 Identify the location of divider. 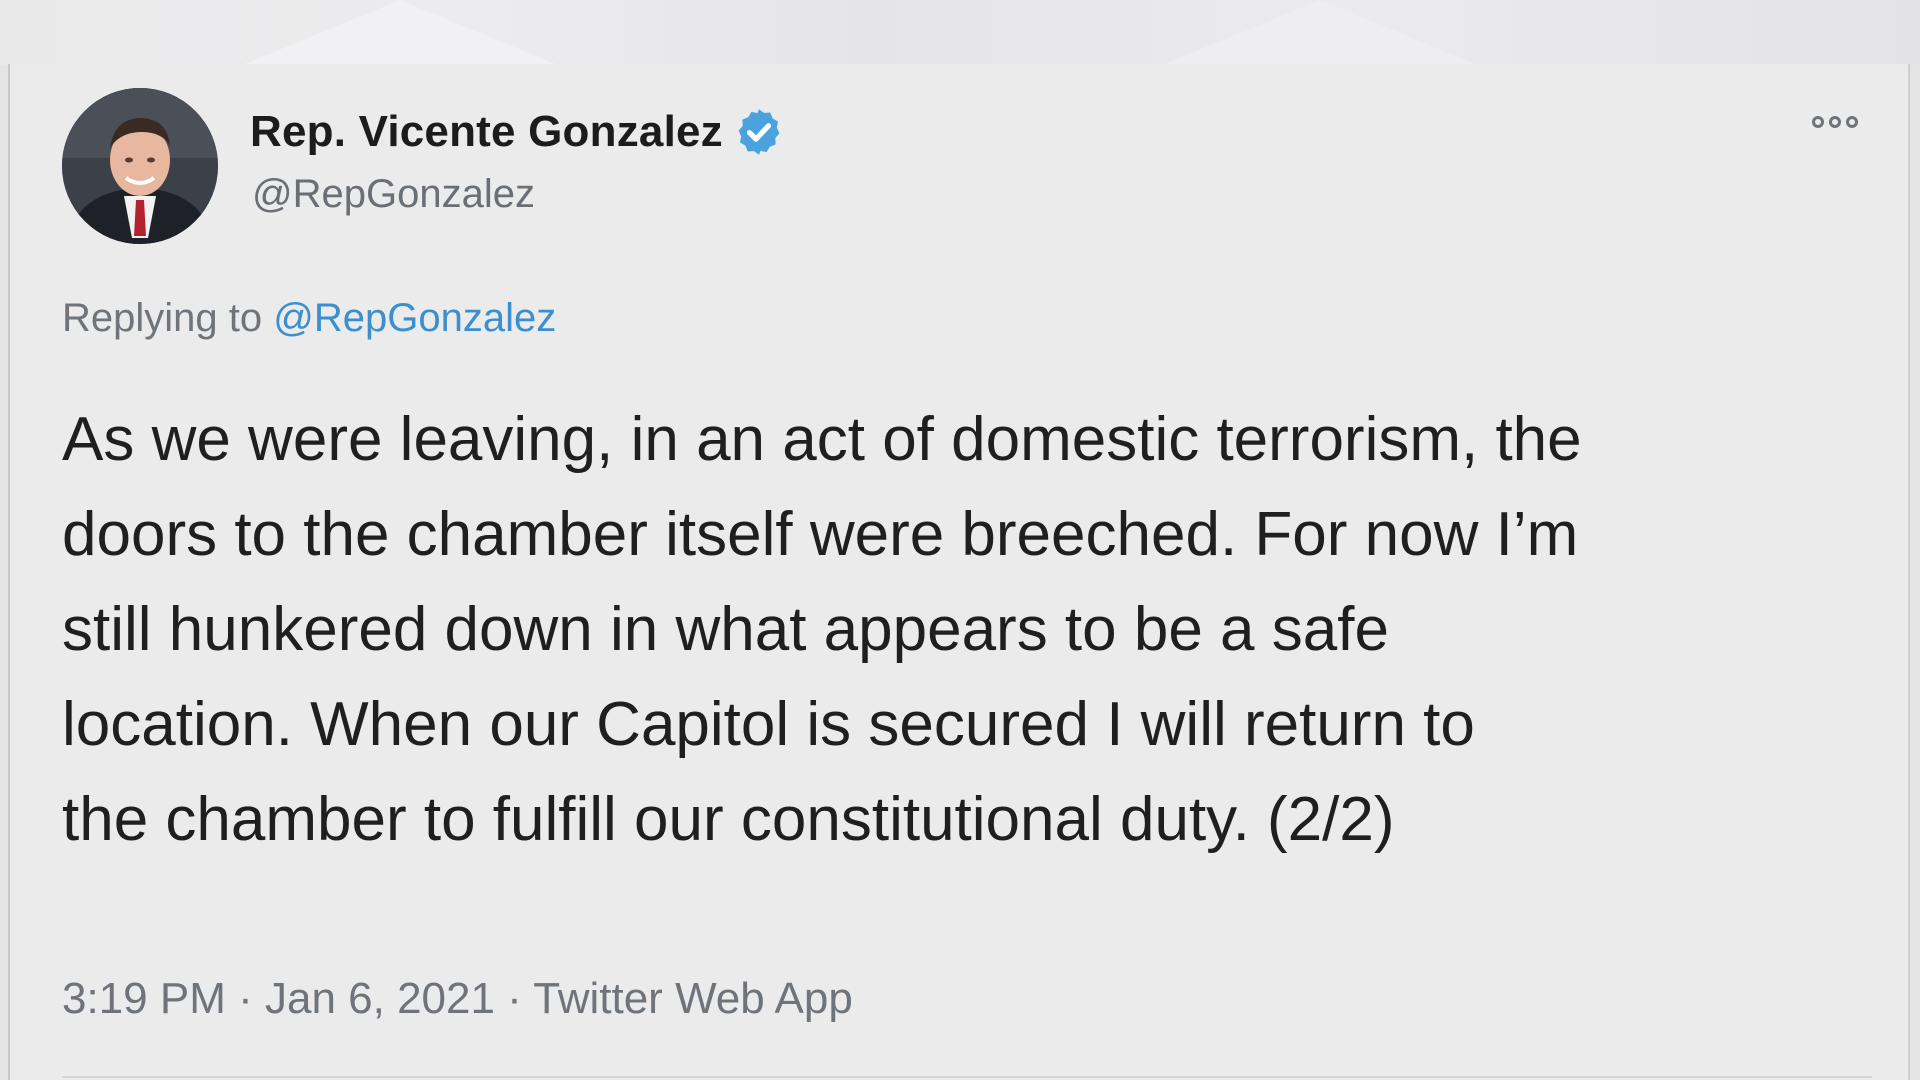
(967, 1077).